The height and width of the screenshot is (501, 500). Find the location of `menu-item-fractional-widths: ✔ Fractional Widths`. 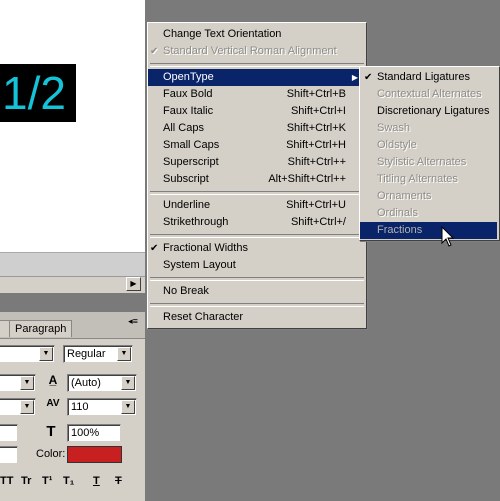

menu-item-fractional-widths: ✔ Fractional Widths is located at coordinates (256, 248).